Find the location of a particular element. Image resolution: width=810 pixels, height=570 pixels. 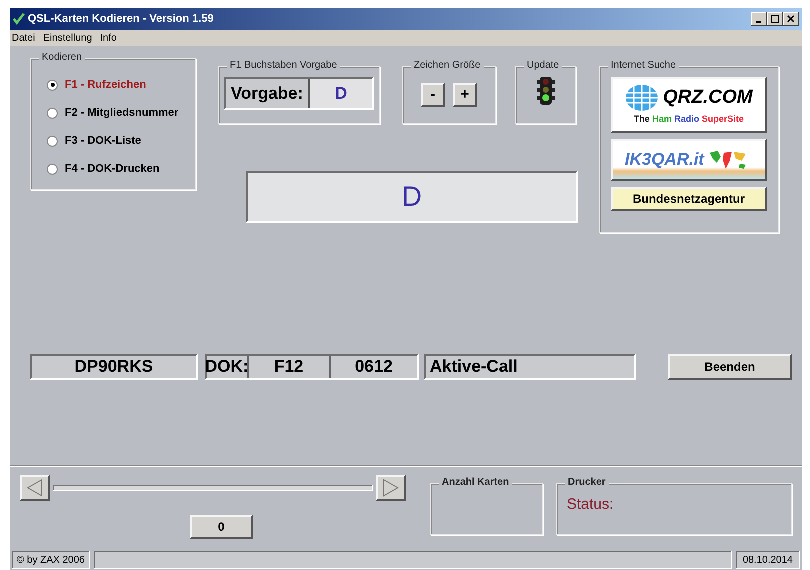

option-label: F3 - DOK-Liste is located at coordinates (103, 141).